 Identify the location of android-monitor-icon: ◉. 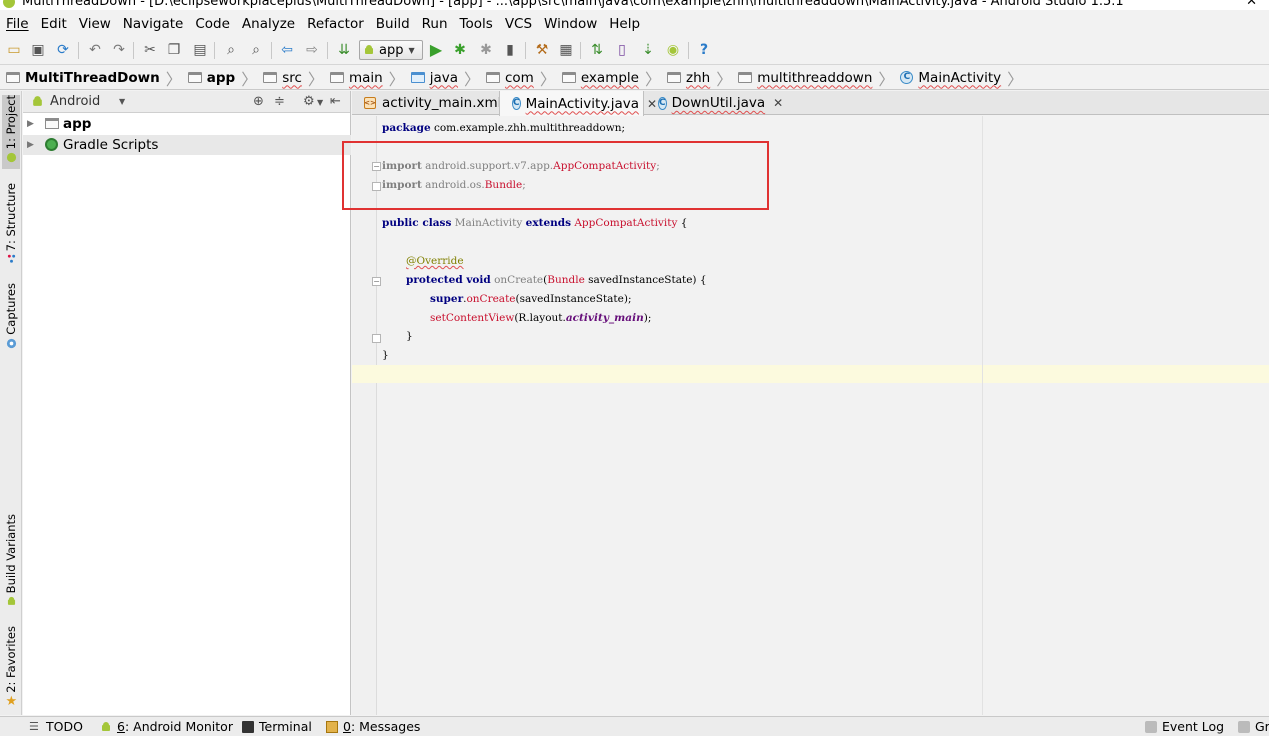
(673, 50).